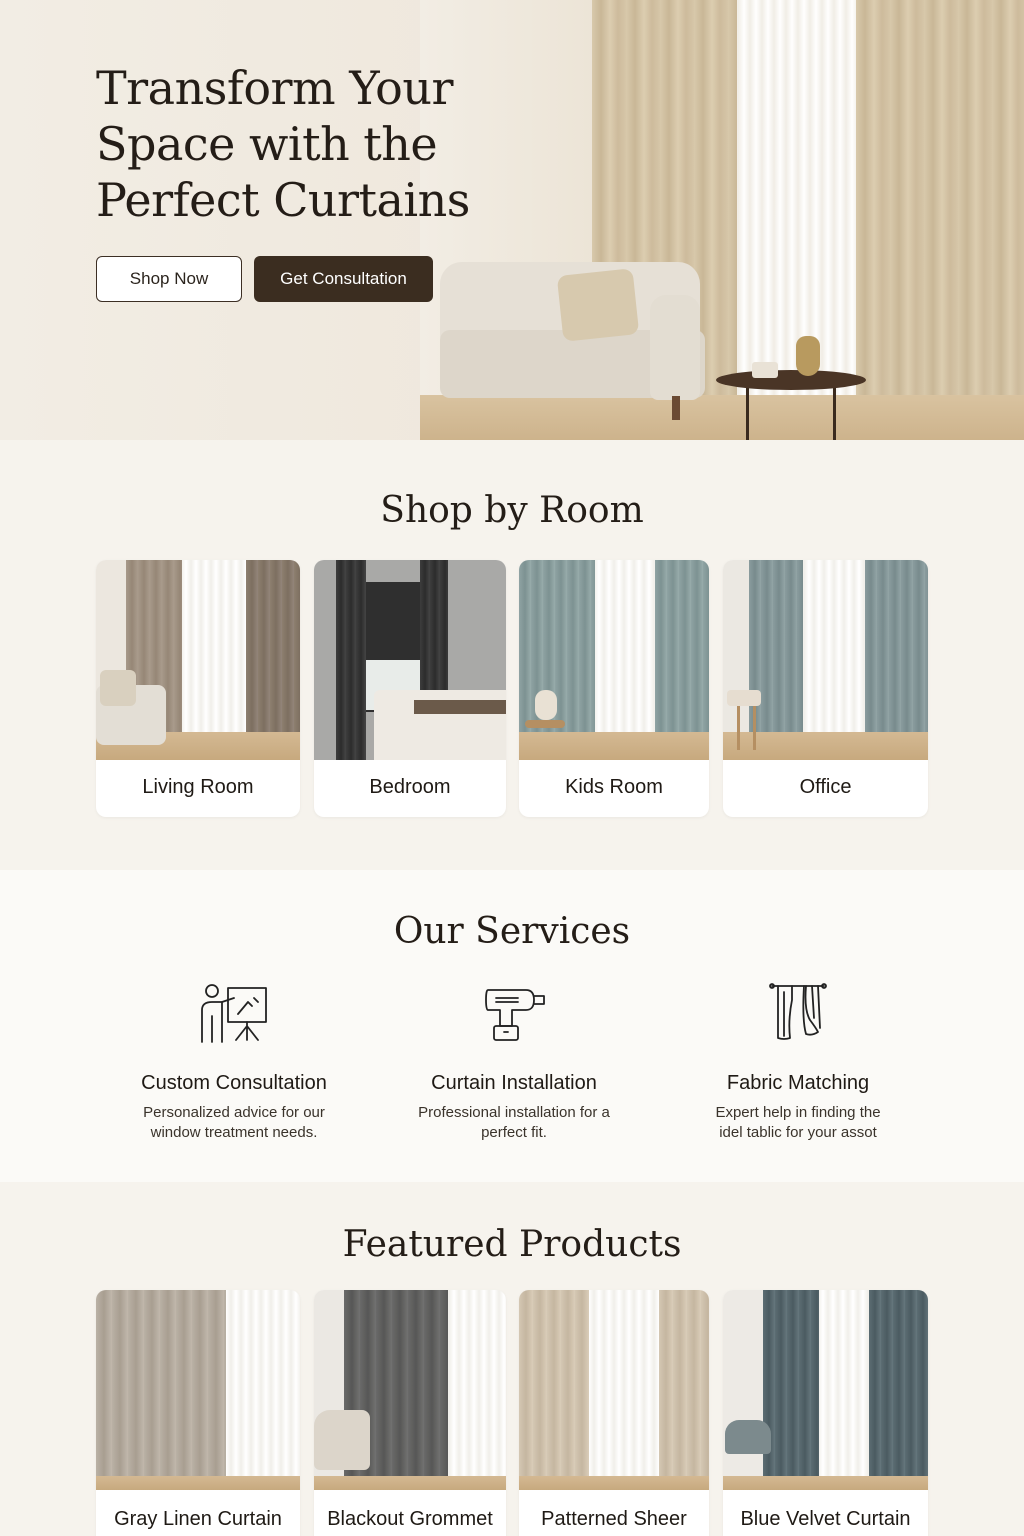  I want to click on product-name: Patterned Sheer, so click(614, 1519).